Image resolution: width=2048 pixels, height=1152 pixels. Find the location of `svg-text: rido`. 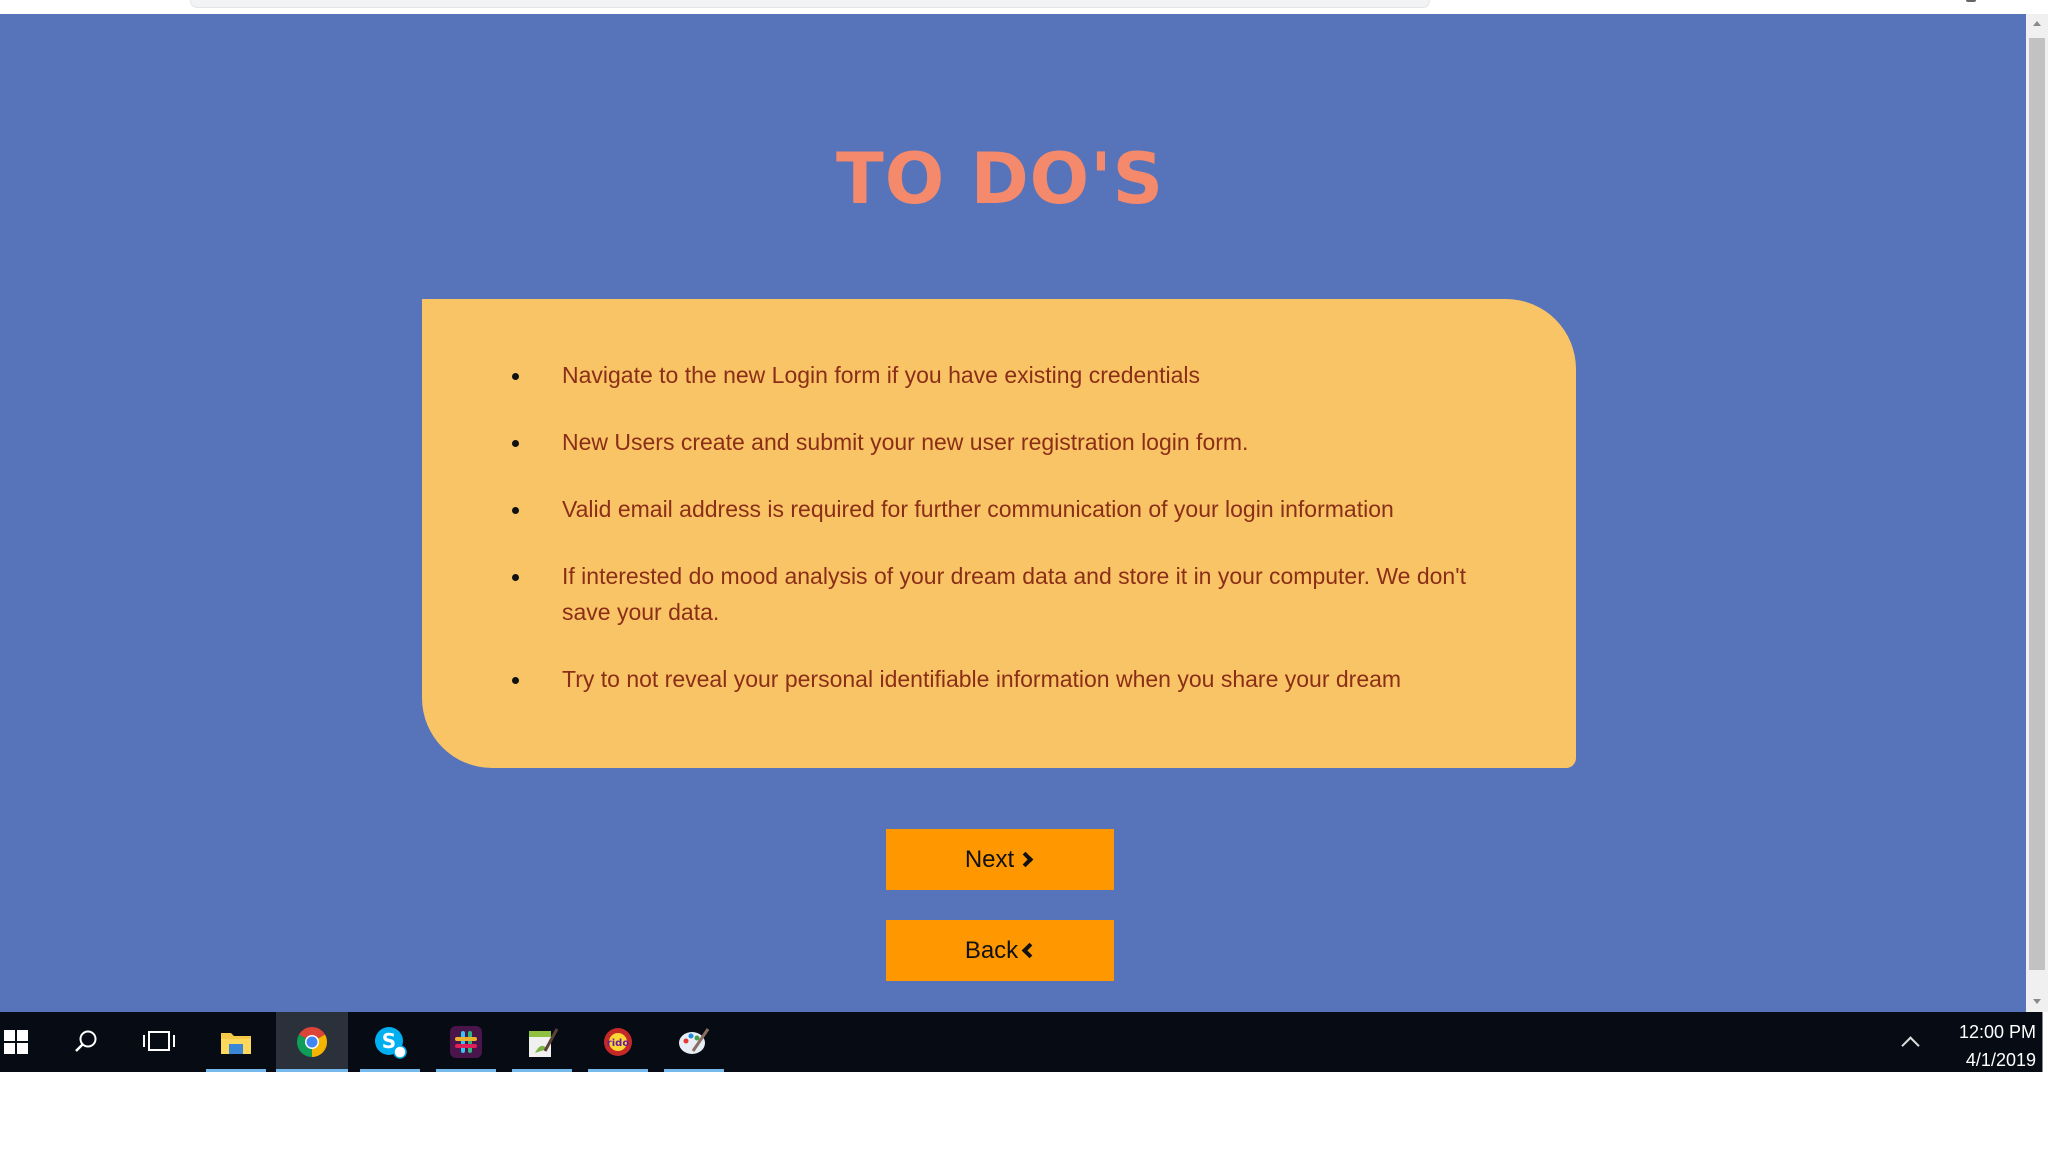

svg-text: rido is located at coordinates (618, 1043).